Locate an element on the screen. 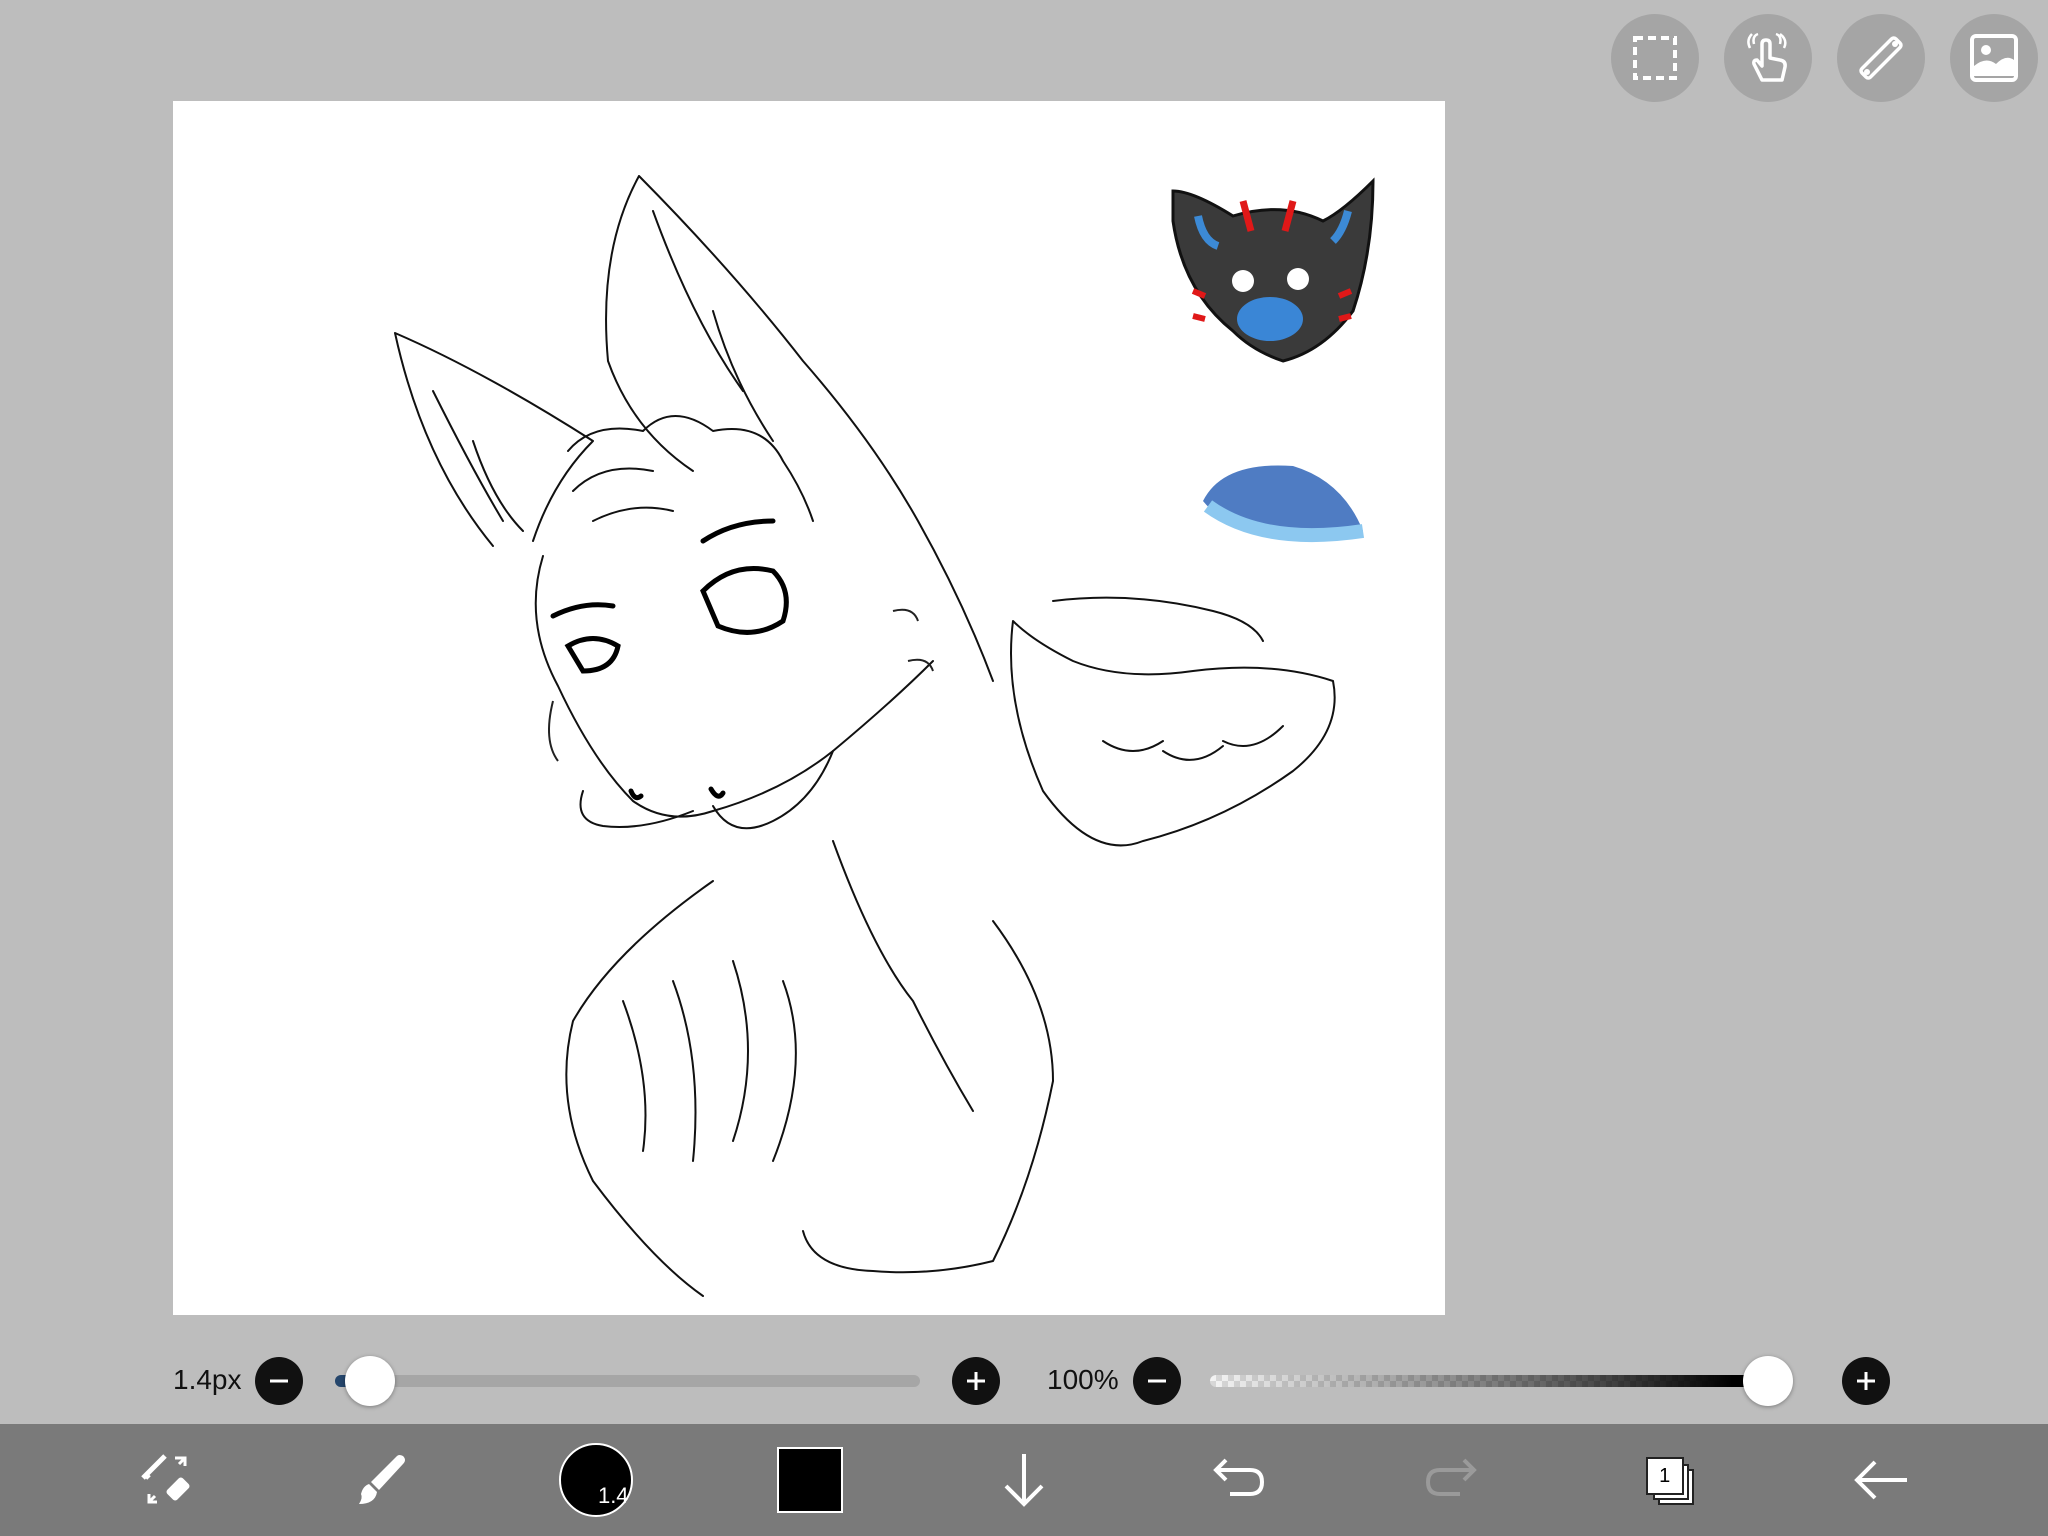 The width and height of the screenshot is (2048, 1536). move-down-icon is located at coordinates (1024, 1480).